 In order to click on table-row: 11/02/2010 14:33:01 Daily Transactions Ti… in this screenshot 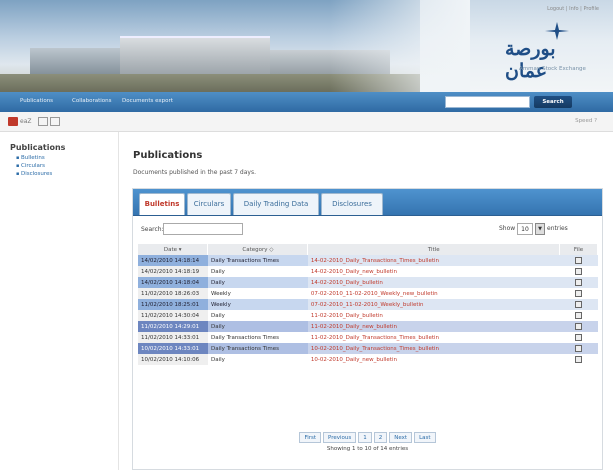, I will do `click(368, 337)`.